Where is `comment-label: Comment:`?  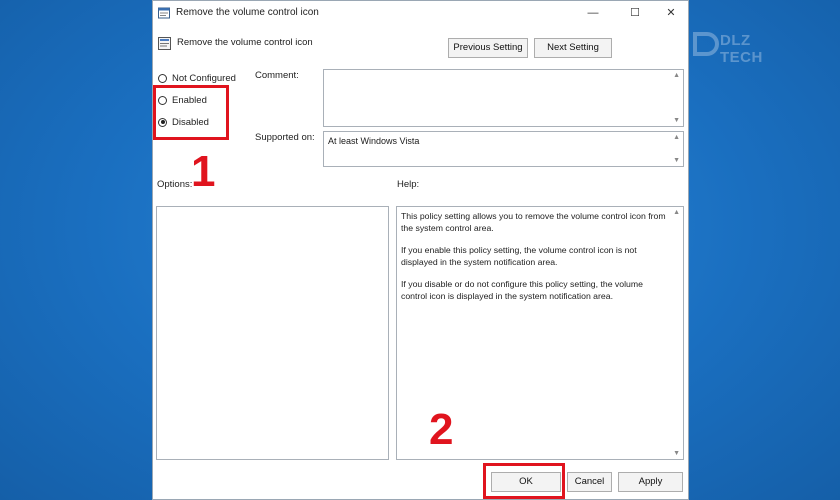
comment-label: Comment: is located at coordinates (277, 75).